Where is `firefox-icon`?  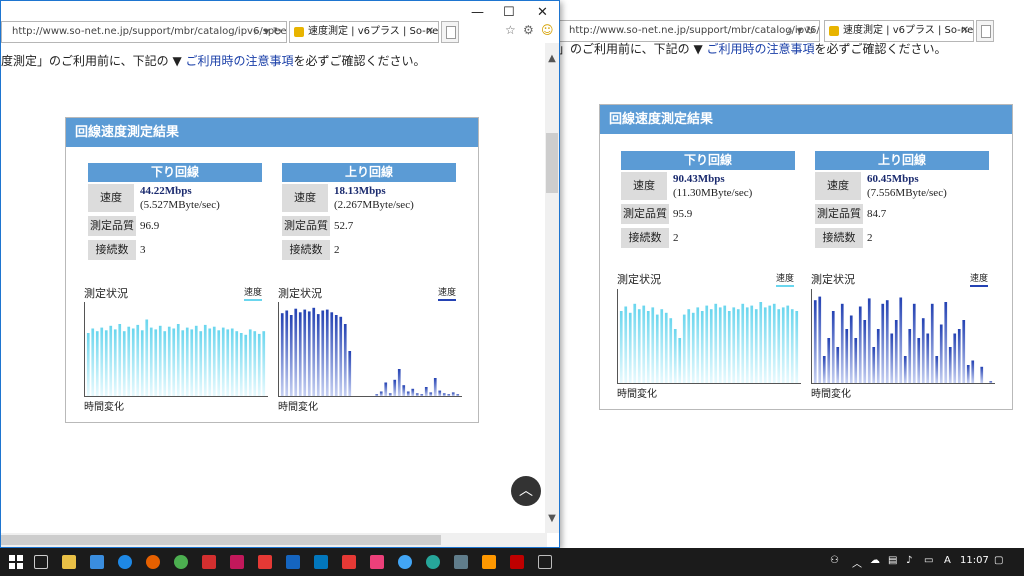
firefox-icon is located at coordinates (153, 562).